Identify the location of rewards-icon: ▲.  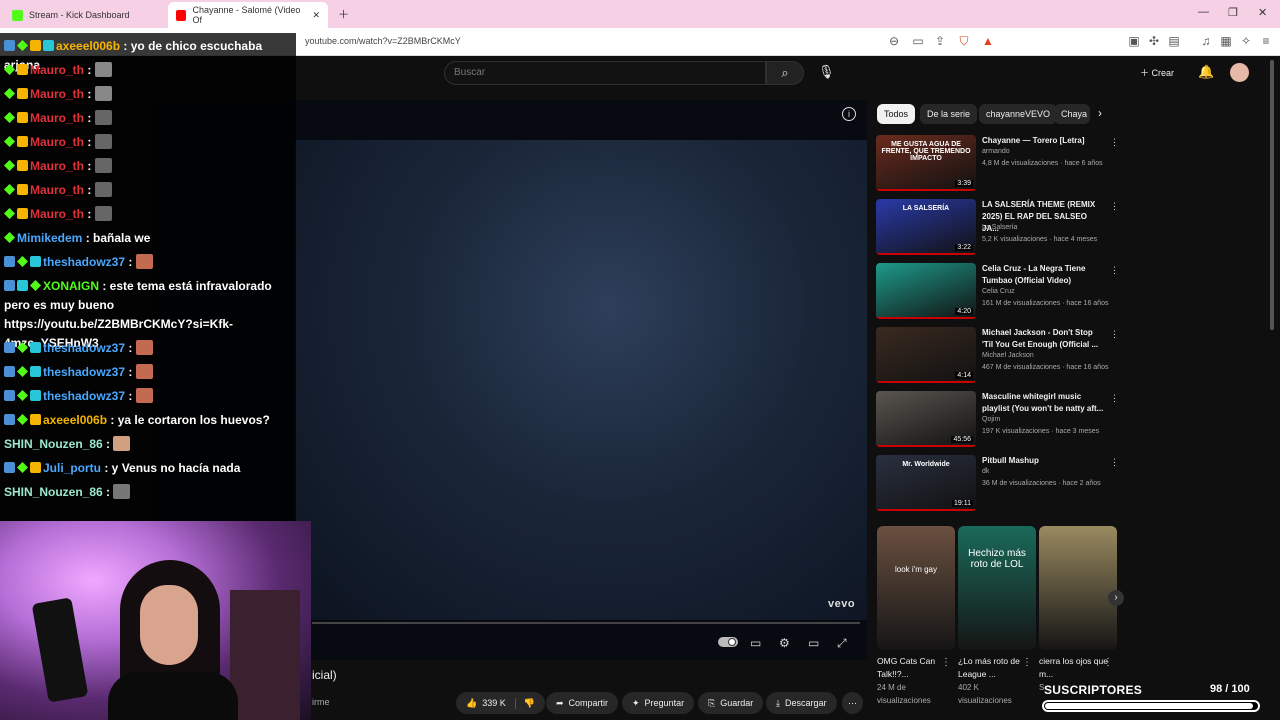
(988, 41).